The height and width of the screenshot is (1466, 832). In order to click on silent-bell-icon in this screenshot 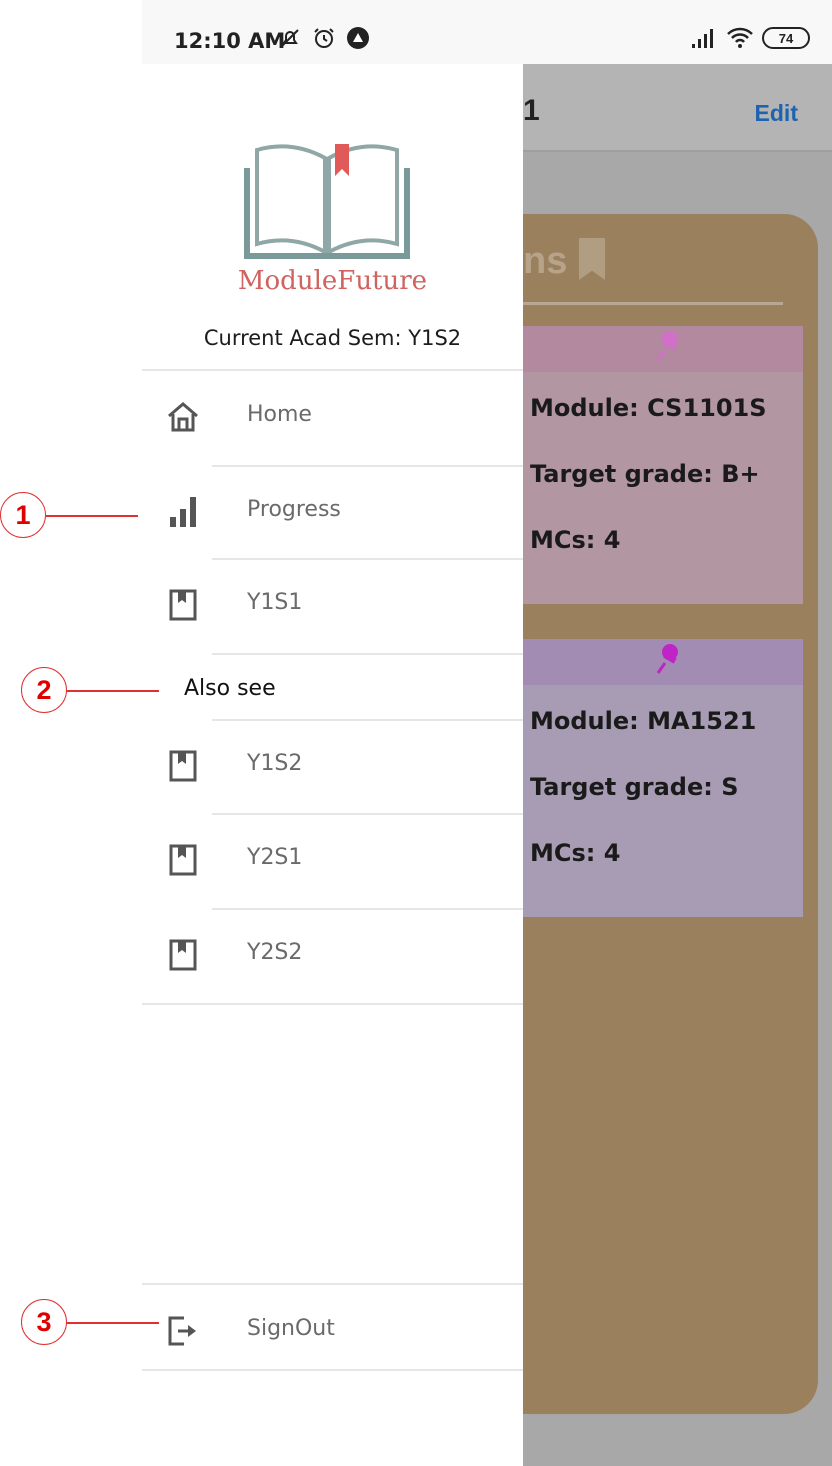, I will do `click(290, 38)`.